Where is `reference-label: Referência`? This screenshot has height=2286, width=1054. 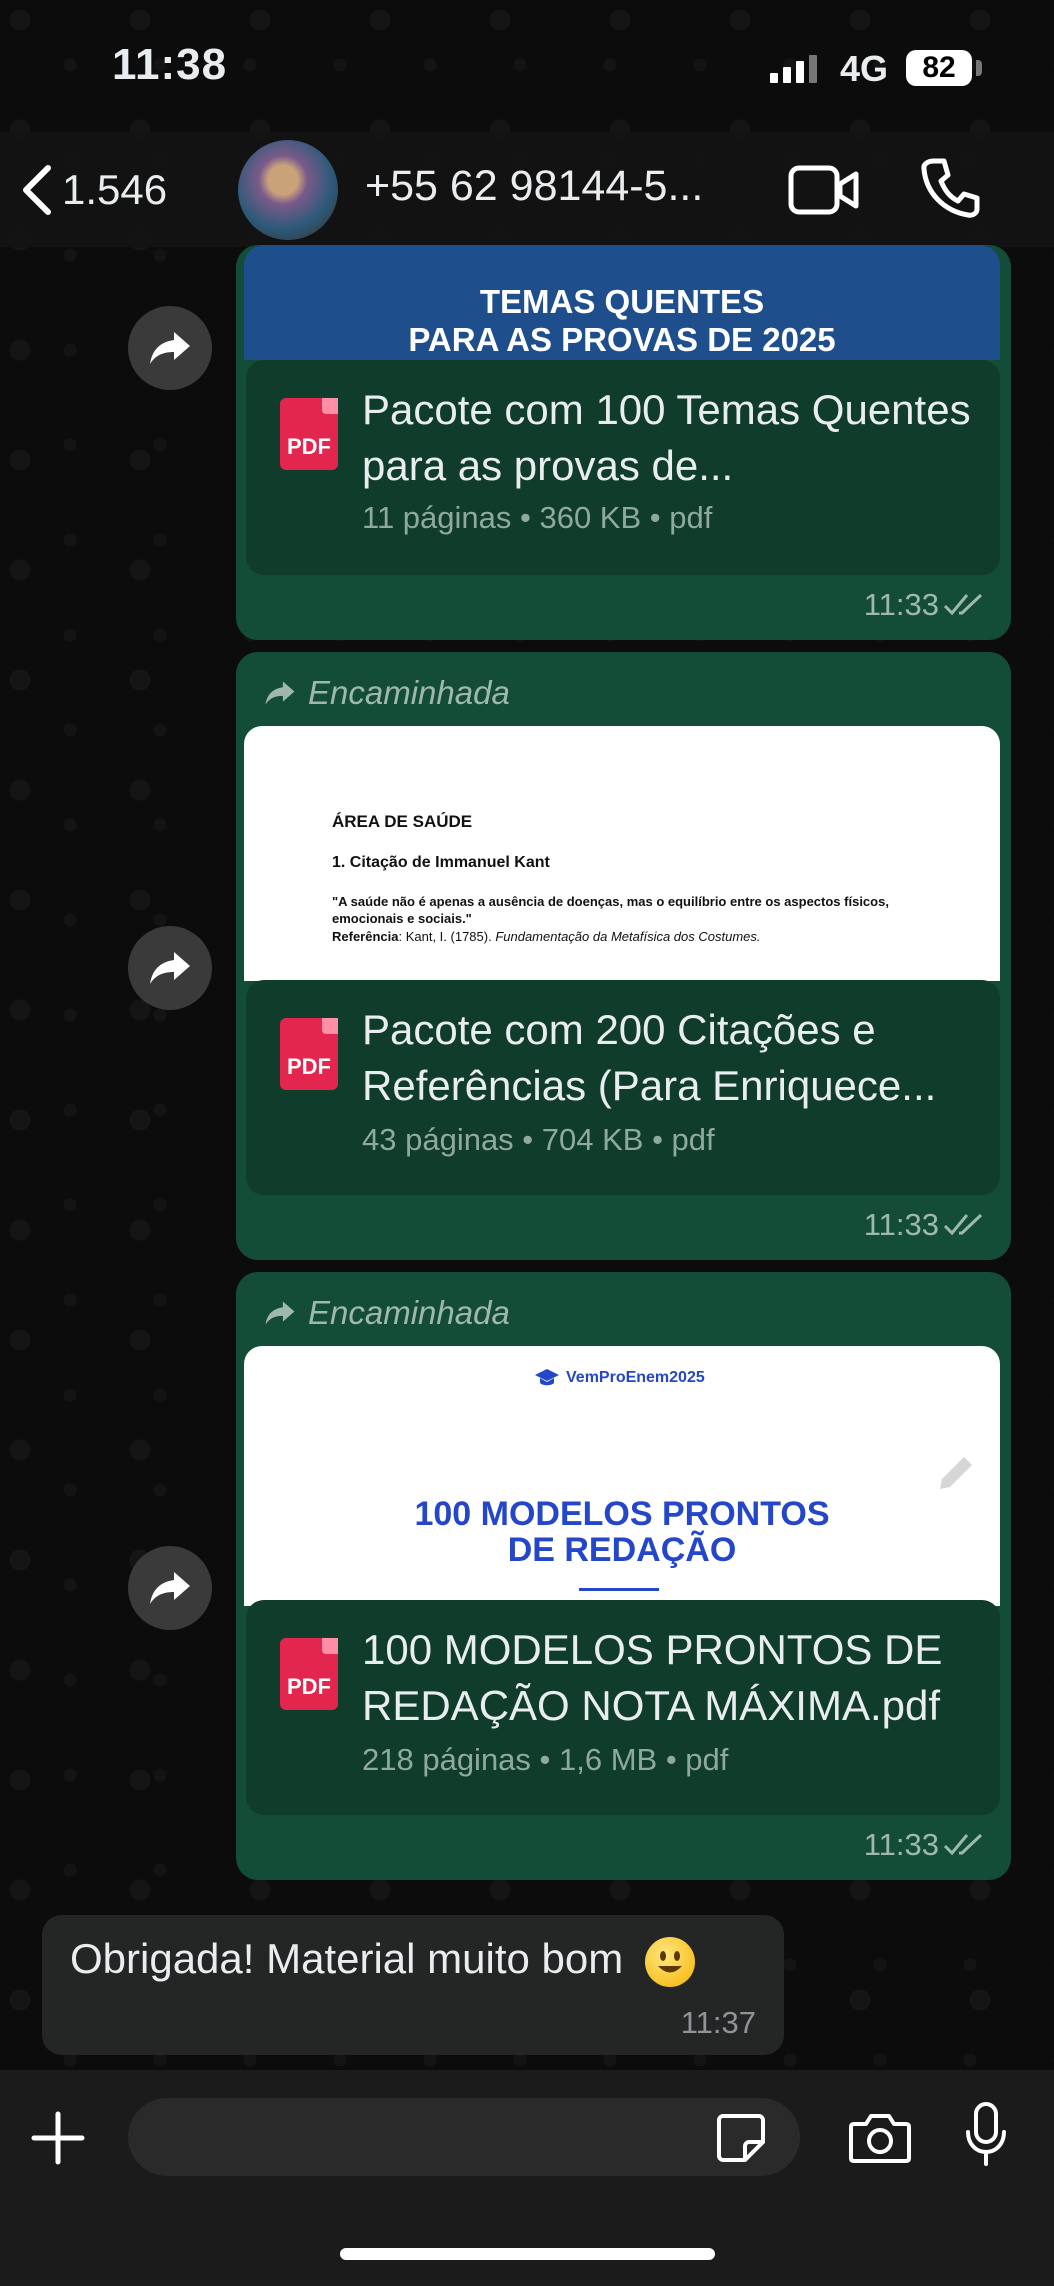 reference-label: Referência is located at coordinates (365, 936).